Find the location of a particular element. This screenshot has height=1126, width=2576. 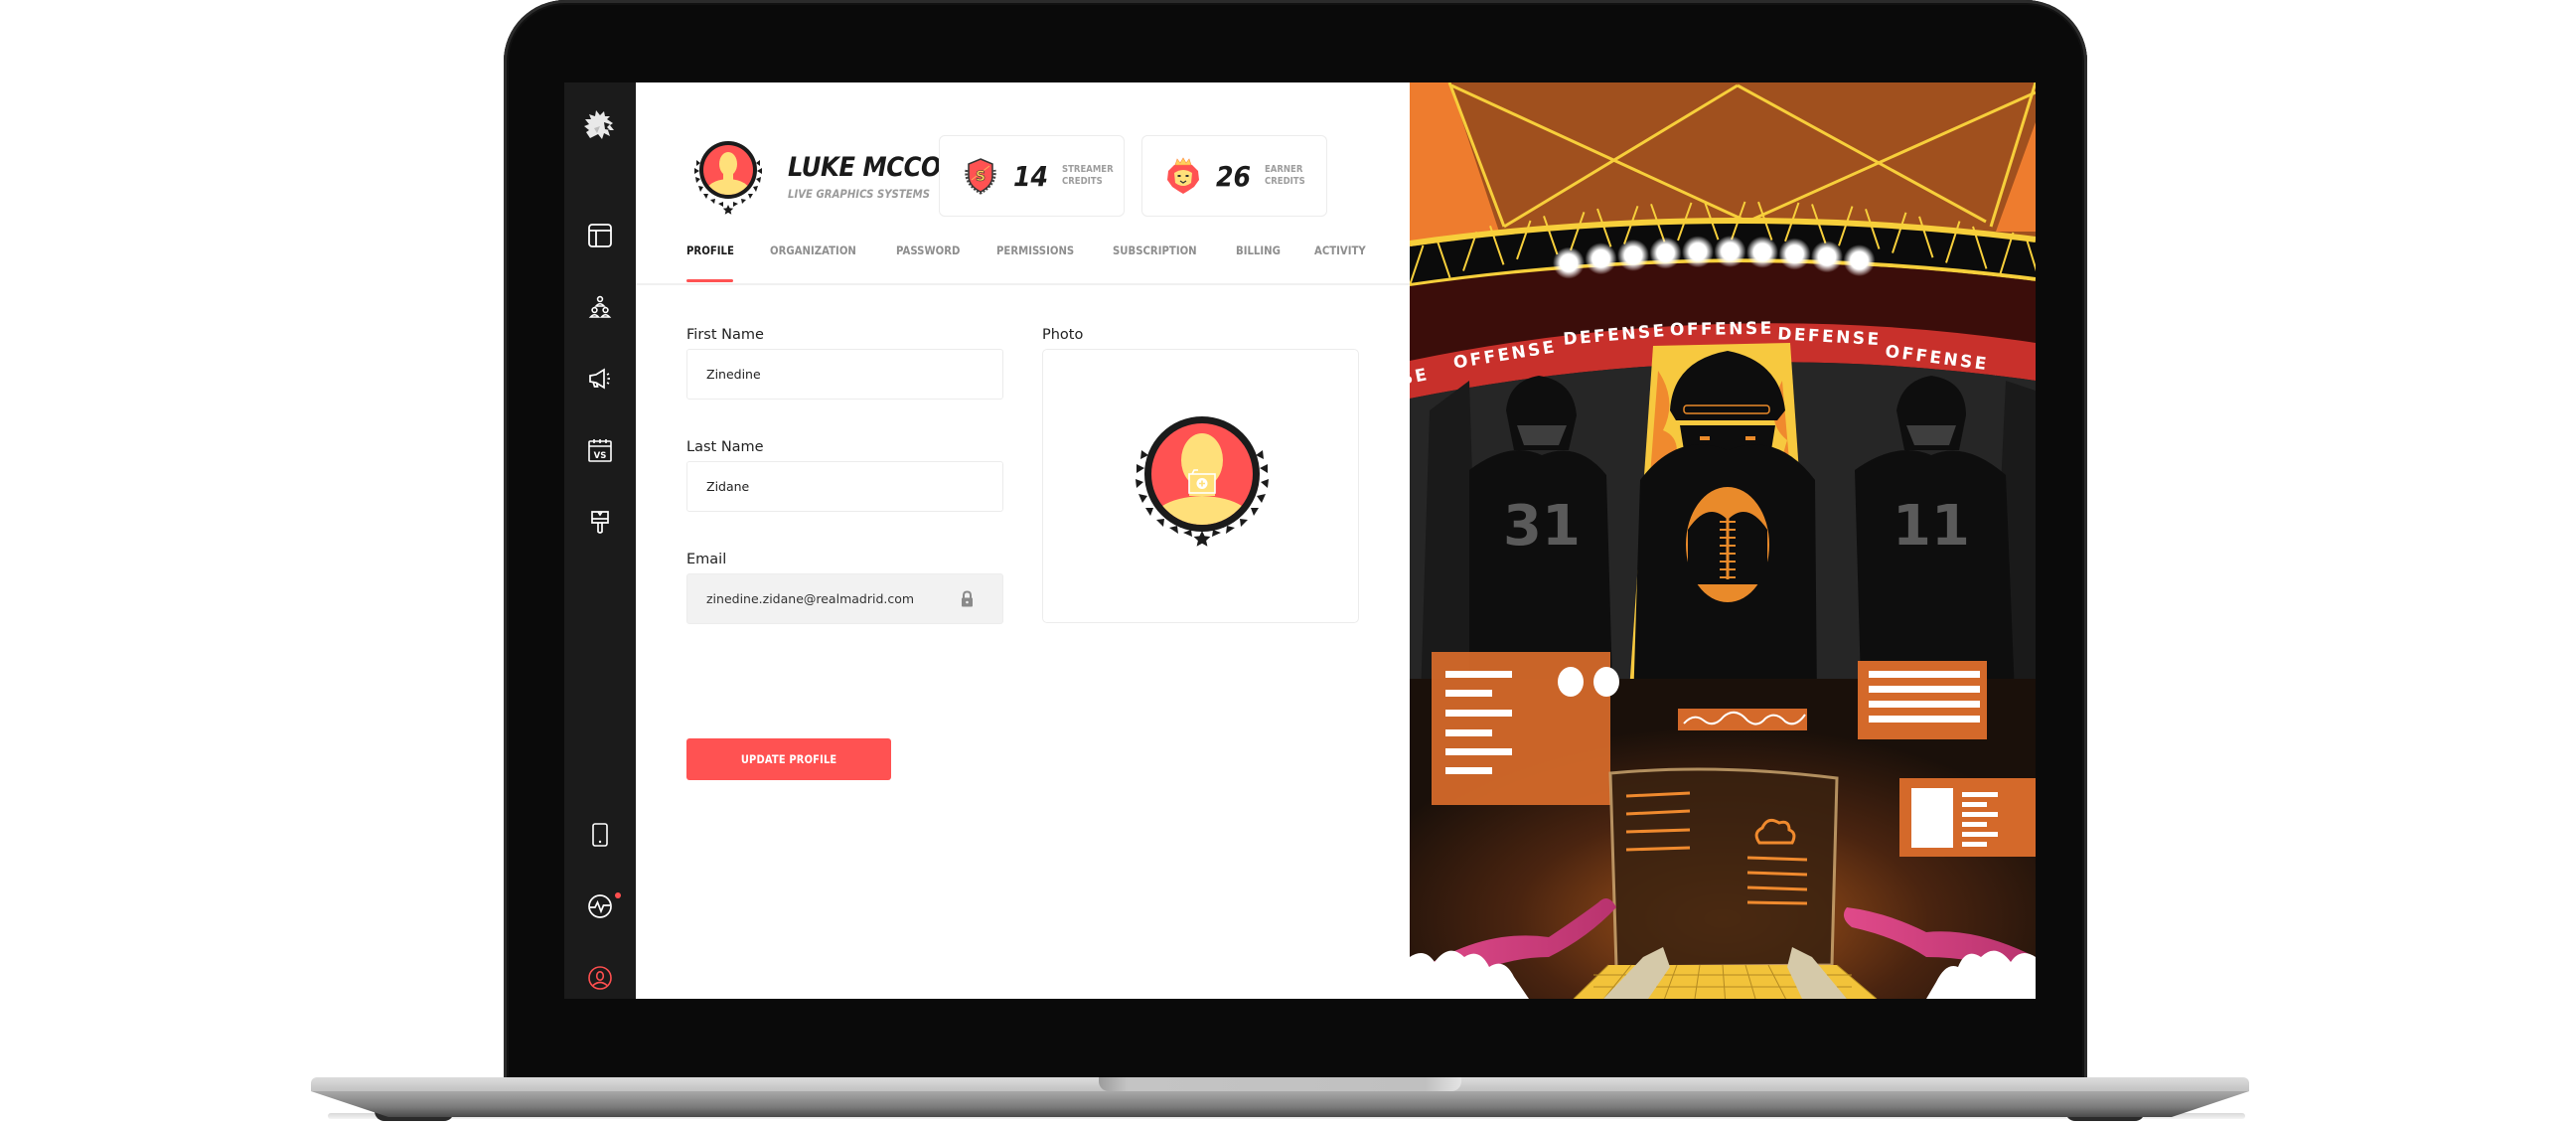

shield-s-badge-icon: S is located at coordinates (980, 176).